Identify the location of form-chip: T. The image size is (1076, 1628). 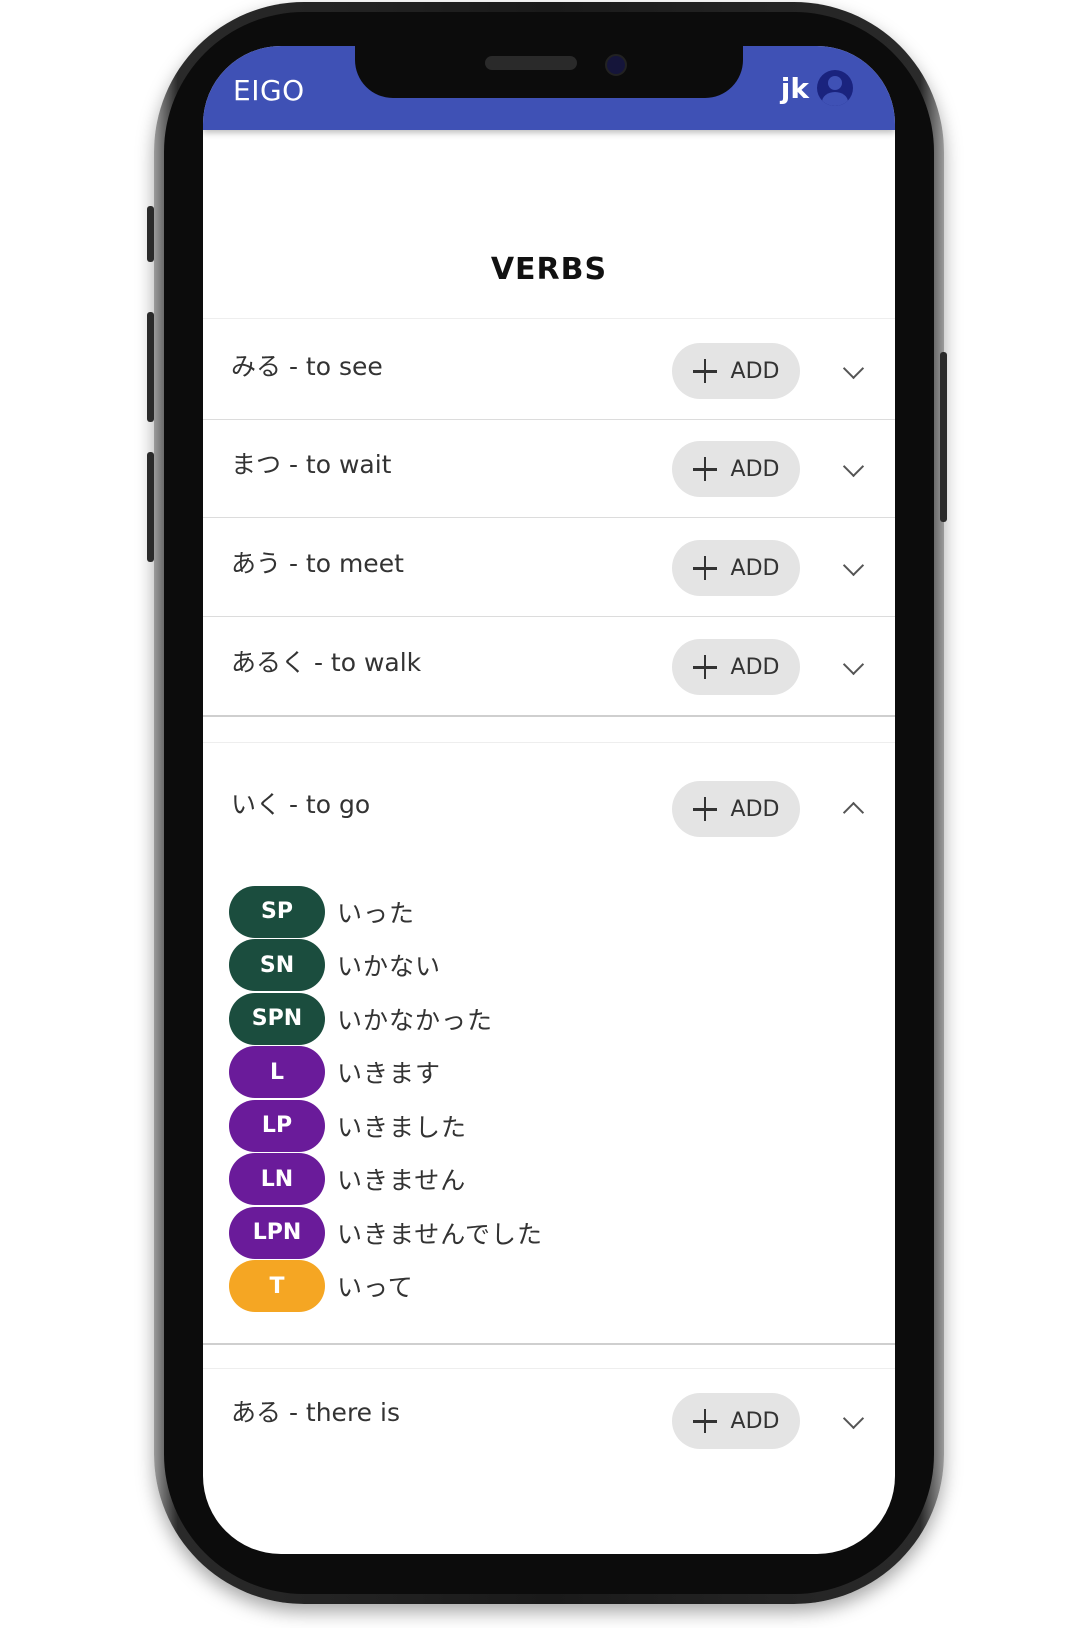
(277, 1286).